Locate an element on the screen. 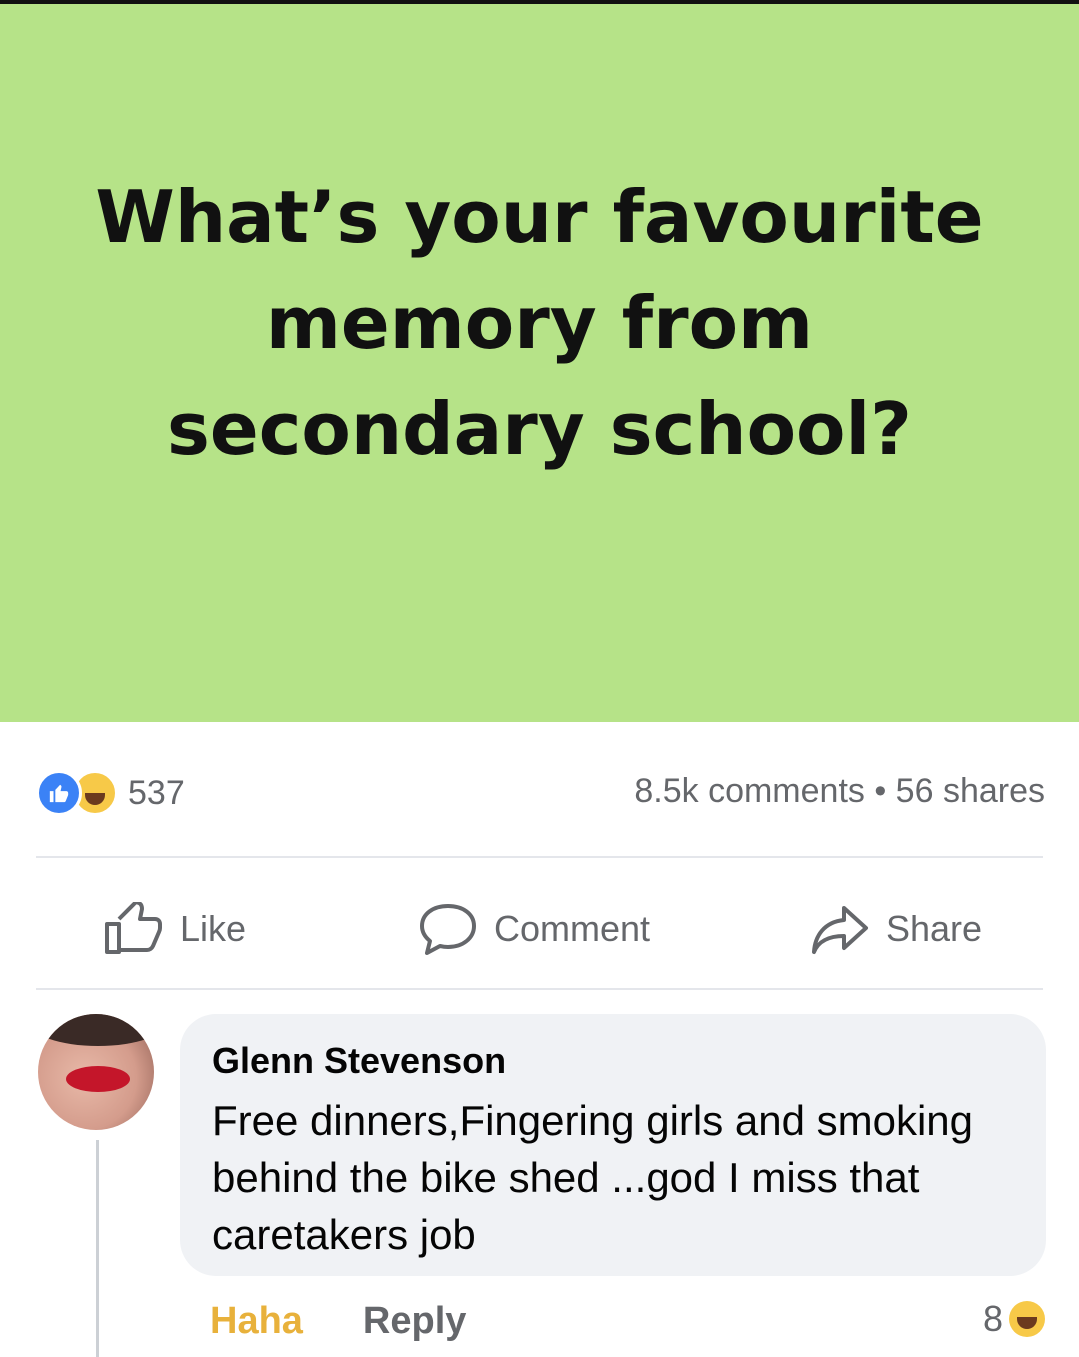 The image size is (1079, 1357). reactions-summary: 537 is located at coordinates (110, 793).